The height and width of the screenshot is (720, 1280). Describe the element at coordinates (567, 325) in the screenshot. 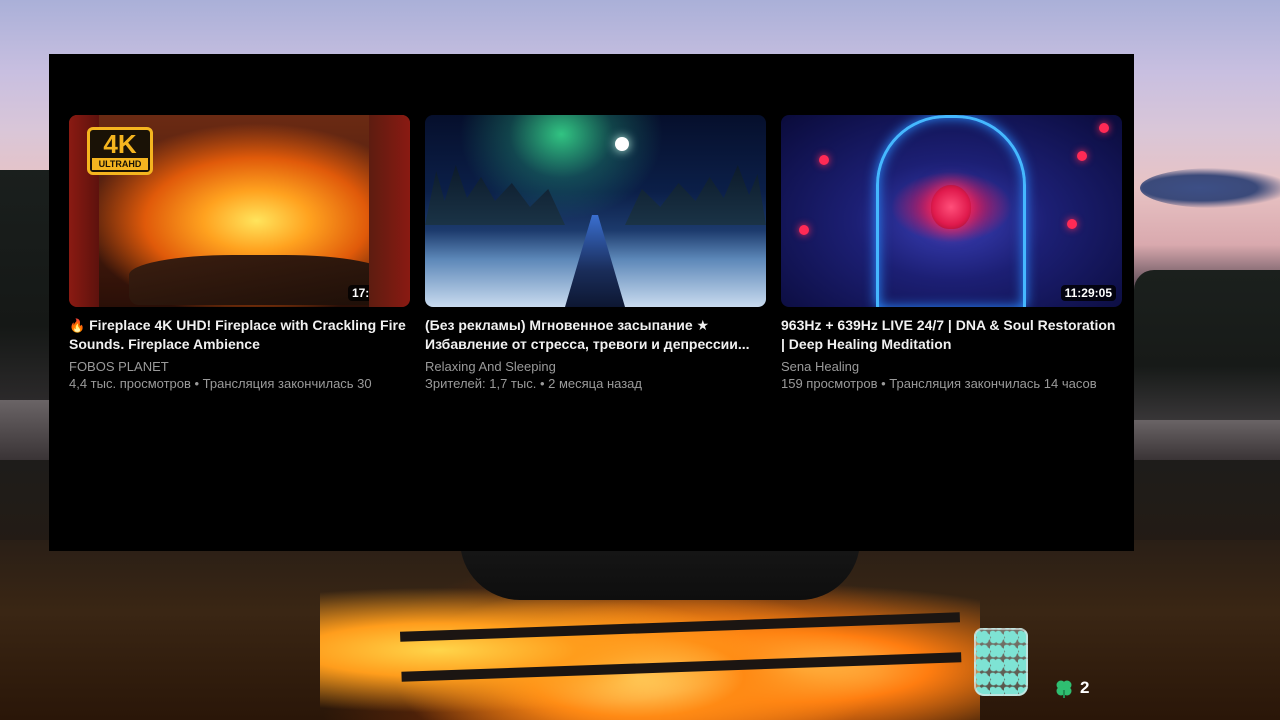

I see `video-title-line1: (Без рекламы) Мгновенное засыпание ★` at that location.